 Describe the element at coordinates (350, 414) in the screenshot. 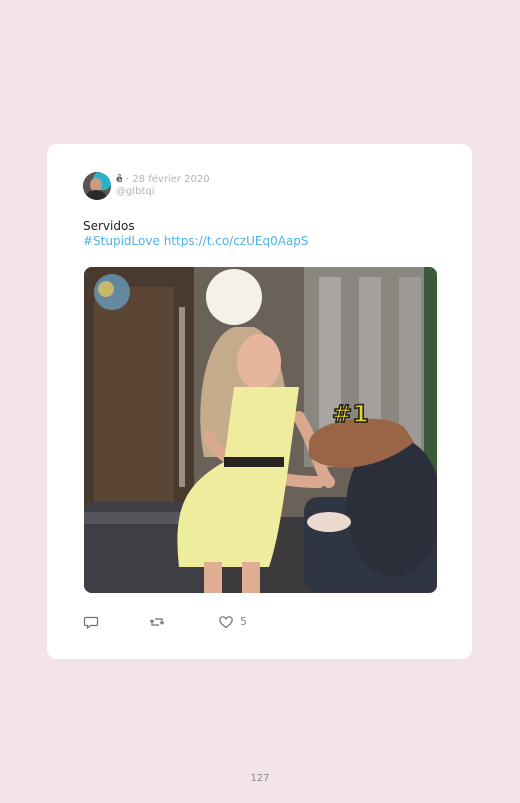

I see `media-badge-text: #1` at that location.